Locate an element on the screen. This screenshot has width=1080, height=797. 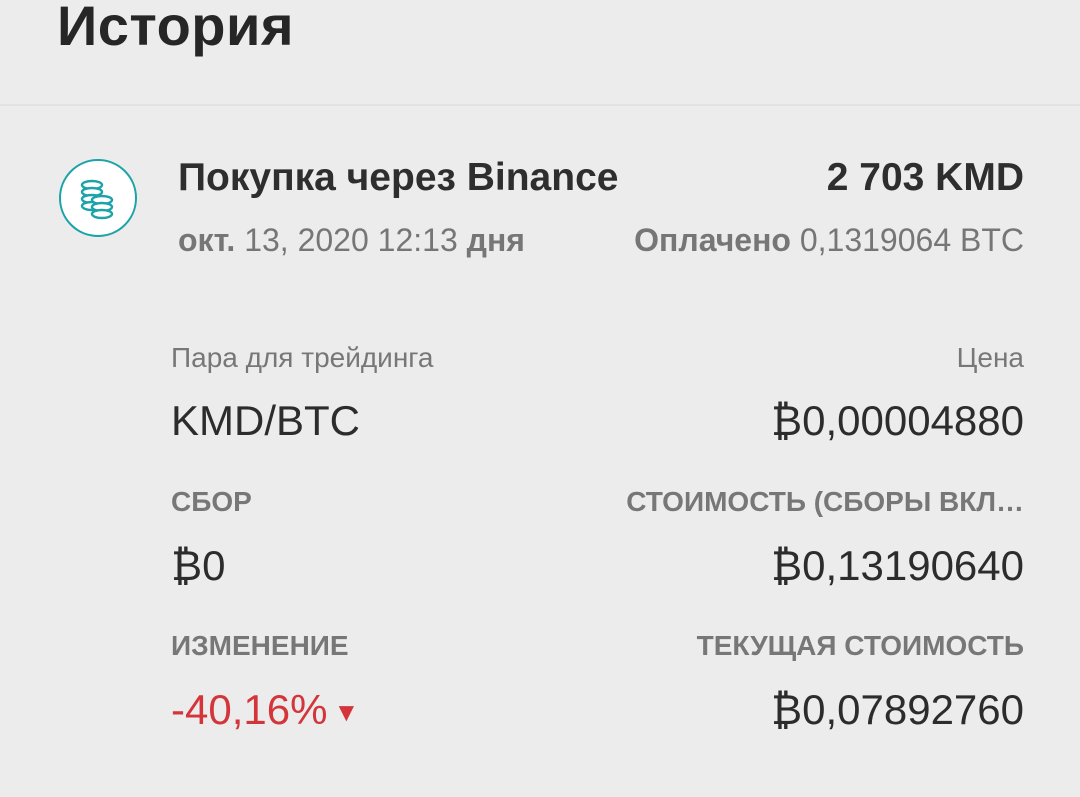
price-label: Цена is located at coordinates (990, 357).